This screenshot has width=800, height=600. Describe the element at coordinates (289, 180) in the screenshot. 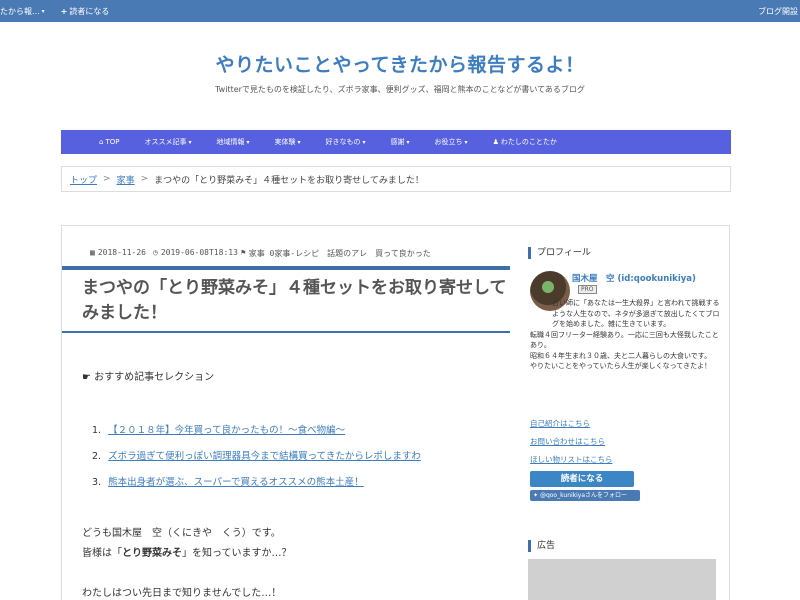

I see `breadcrumb-current: まつやの「とり野菜みそ」４種セットをお取り寄せしてみました！` at that location.